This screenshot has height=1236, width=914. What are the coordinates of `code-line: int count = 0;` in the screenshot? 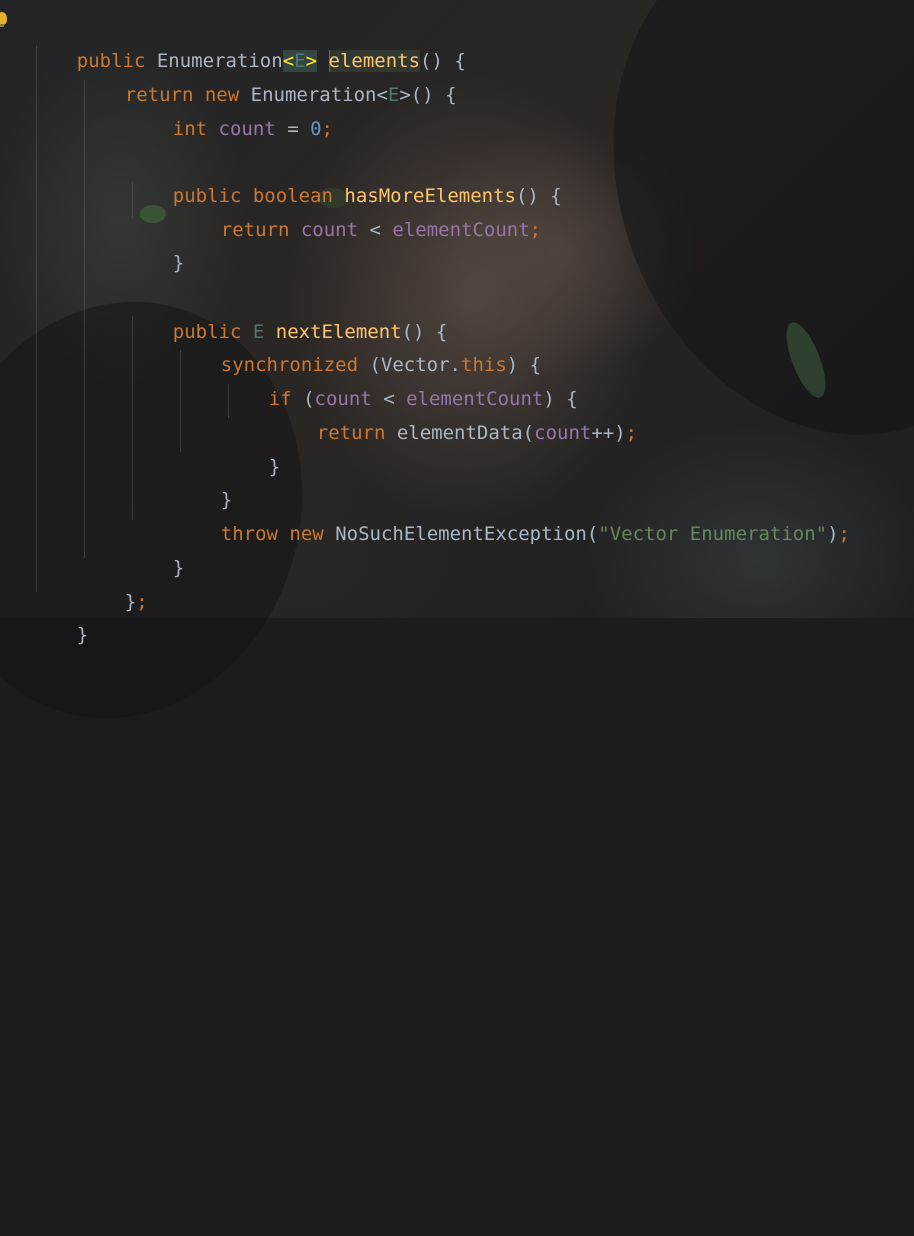 It's located at (230, 109).